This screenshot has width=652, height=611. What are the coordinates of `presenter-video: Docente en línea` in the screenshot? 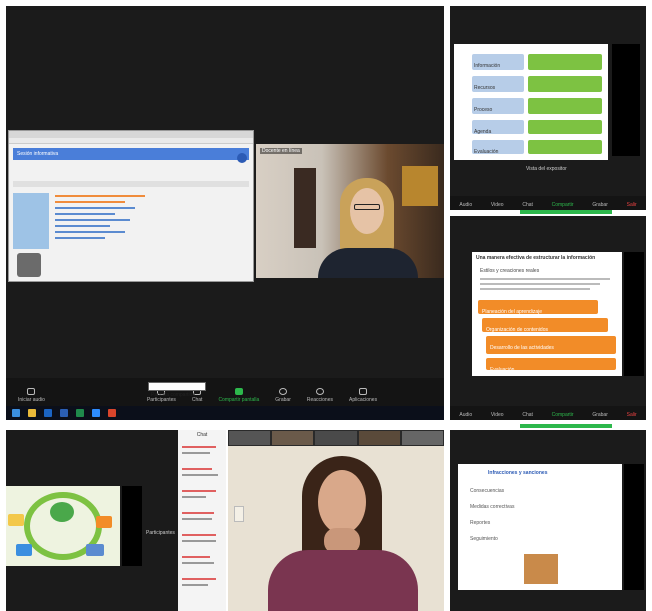 It's located at (350, 211).